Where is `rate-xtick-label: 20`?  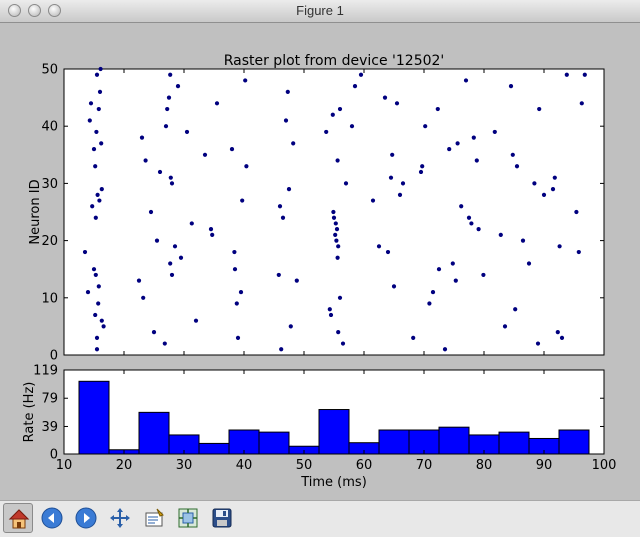 rate-xtick-label: 20 is located at coordinates (124, 465).